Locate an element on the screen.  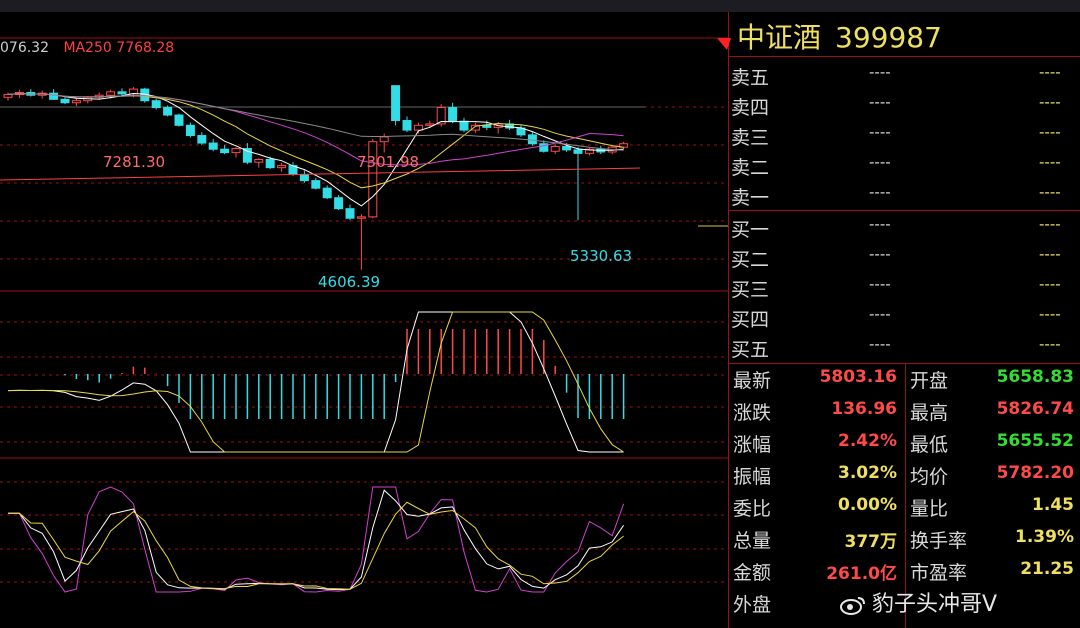
stat-volume-ratio-value: 1.45 is located at coordinates (1053, 505).